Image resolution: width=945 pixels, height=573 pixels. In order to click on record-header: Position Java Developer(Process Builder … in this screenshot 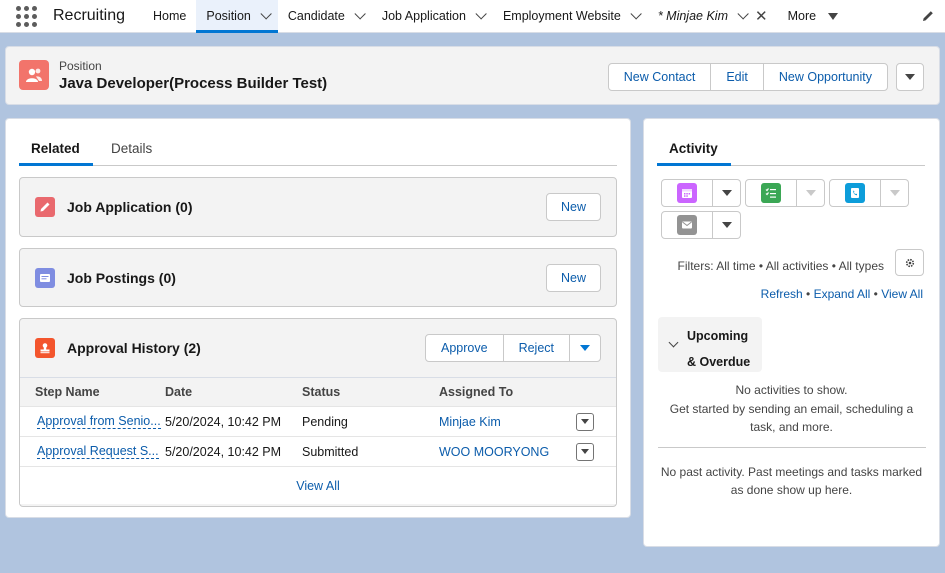, I will do `click(472, 75)`.